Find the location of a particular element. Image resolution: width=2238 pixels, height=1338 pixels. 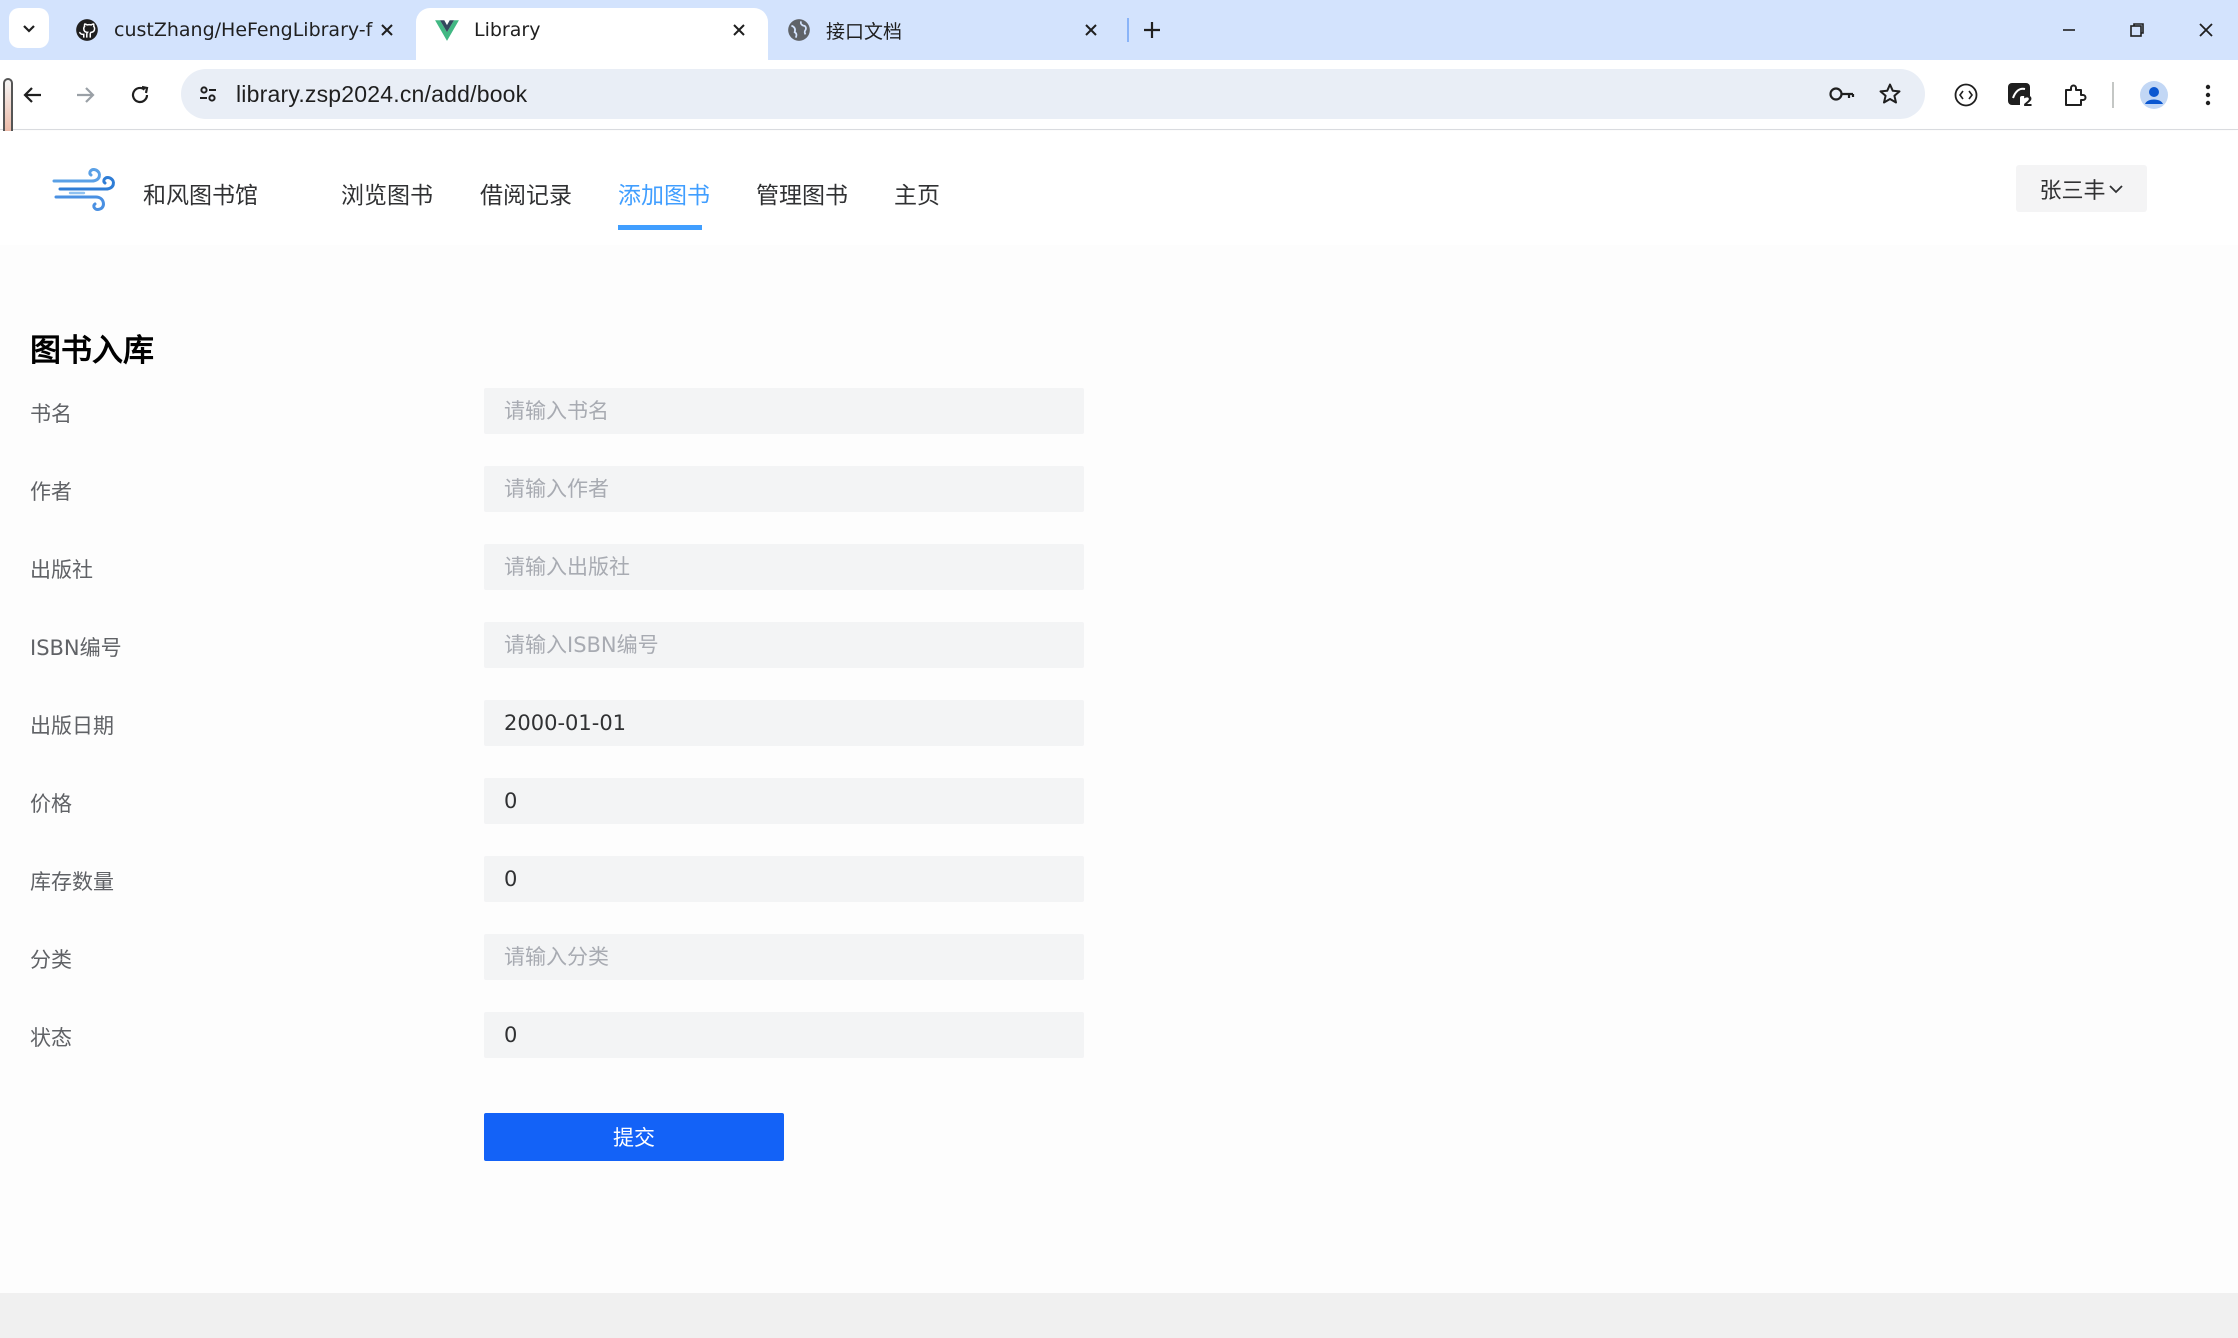

nav-borrow-records: 借阅记录 is located at coordinates (526, 193).